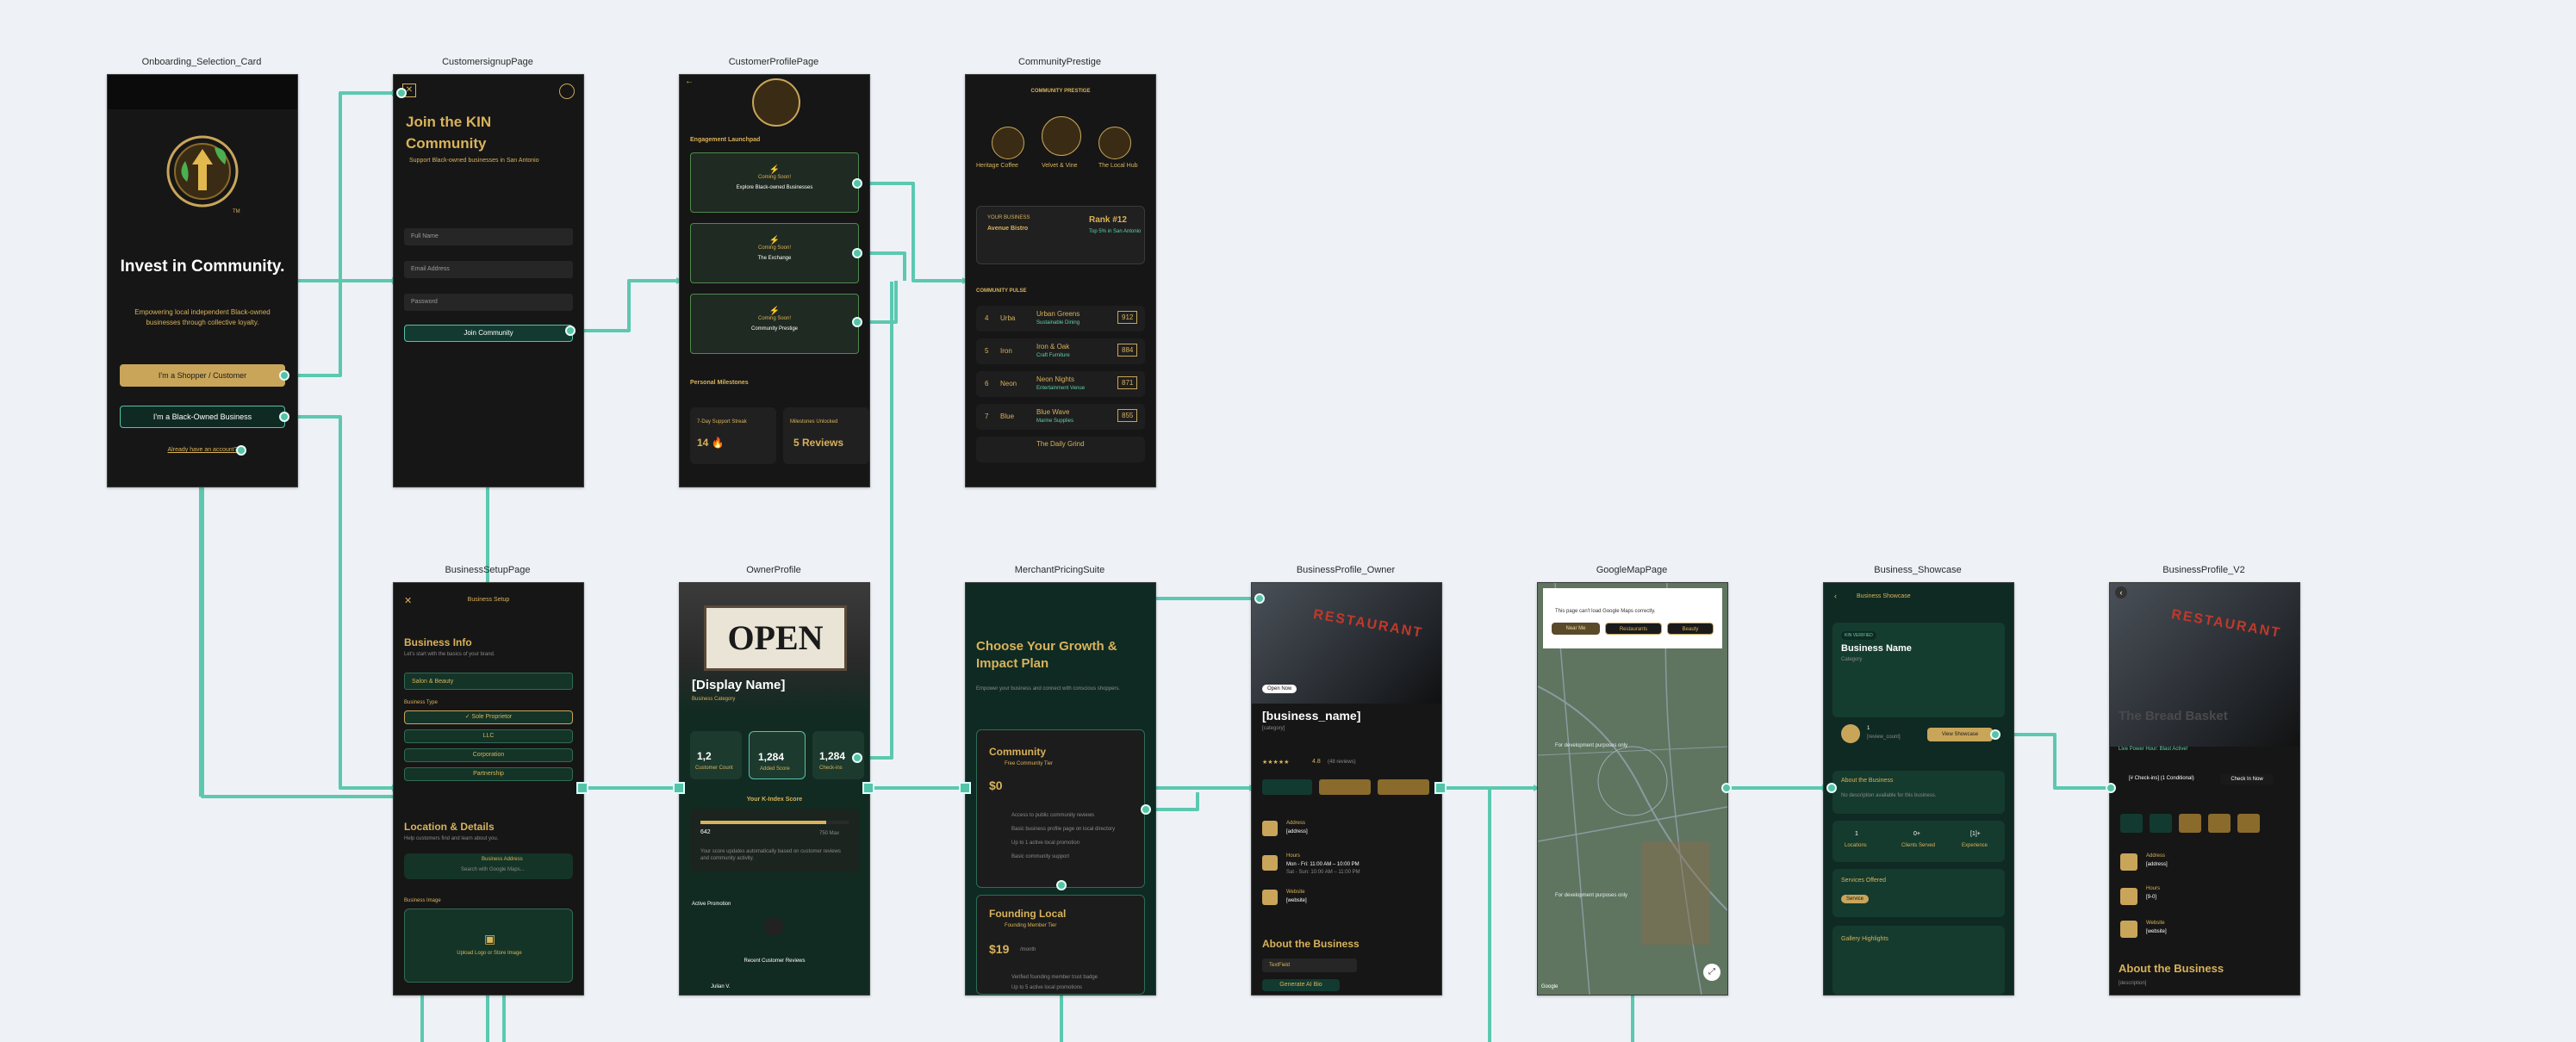 The width and height of the screenshot is (2576, 1042). Describe the element at coordinates (503, 859) in the screenshot. I see `address-label: Business Address` at that location.